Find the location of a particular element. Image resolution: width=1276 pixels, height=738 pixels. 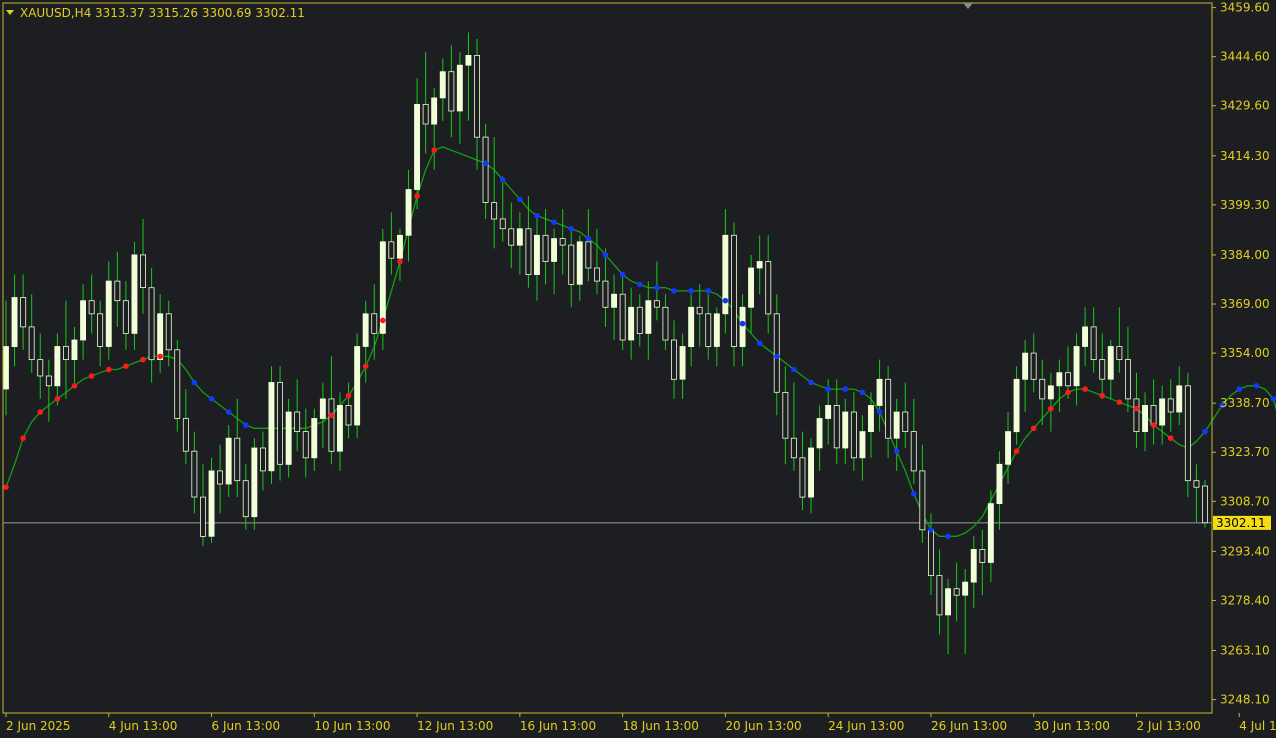

time-tick-label: 12 Jun 13:00 is located at coordinates (455, 726).